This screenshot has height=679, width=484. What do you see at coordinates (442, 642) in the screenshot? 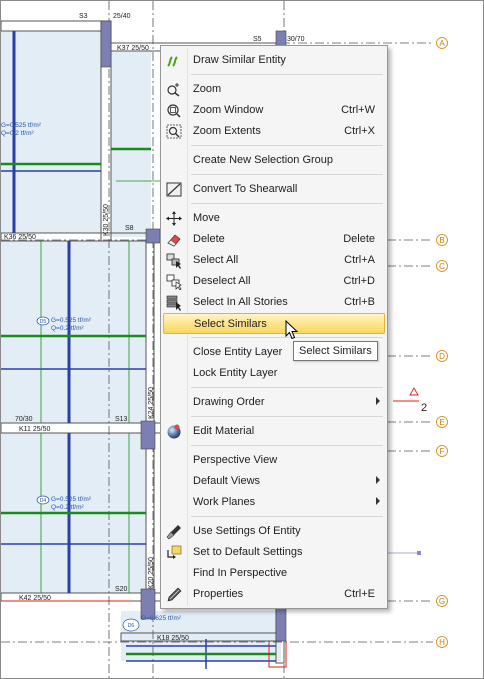
I see `axis-label-h: H` at bounding box center [442, 642].